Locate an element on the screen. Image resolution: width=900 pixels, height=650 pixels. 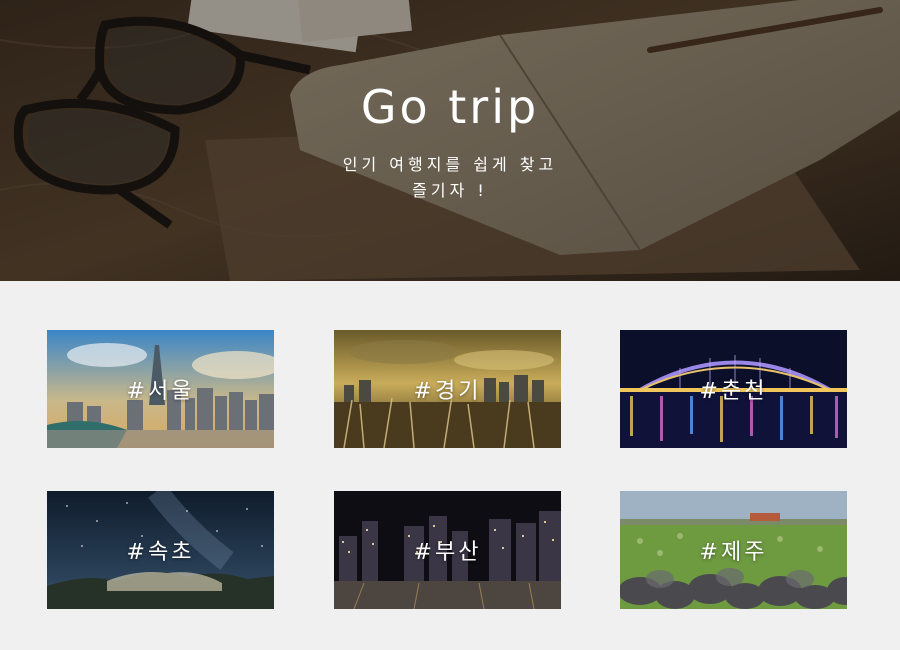
hero-subtitle-line1: 인기 여행지를 쉽게 찾고 is located at coordinates (450, 164).